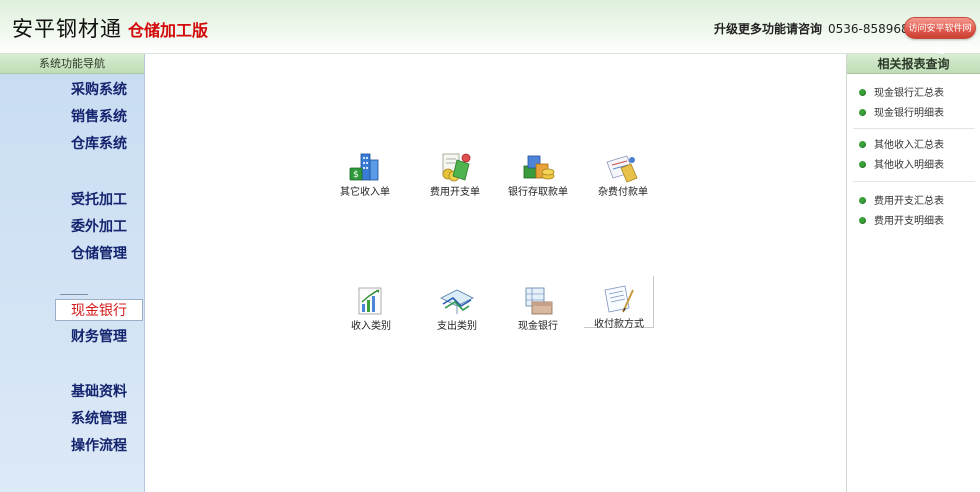 The height and width of the screenshot is (492, 980). Describe the element at coordinates (940, 36) in the screenshot. I see `visit-website-button: 访问安平软件网站` at that location.